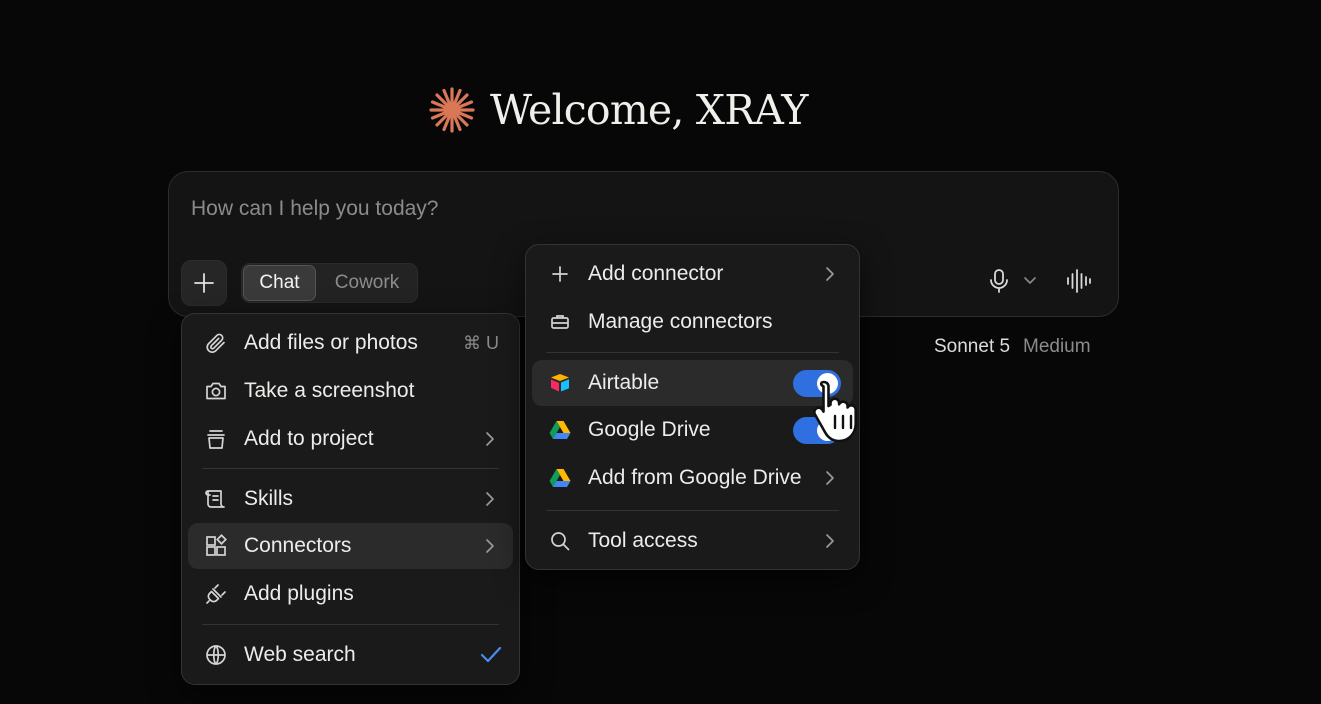  Describe the element at coordinates (680, 321) in the screenshot. I see `menu-item-label: Manage connectors` at that location.